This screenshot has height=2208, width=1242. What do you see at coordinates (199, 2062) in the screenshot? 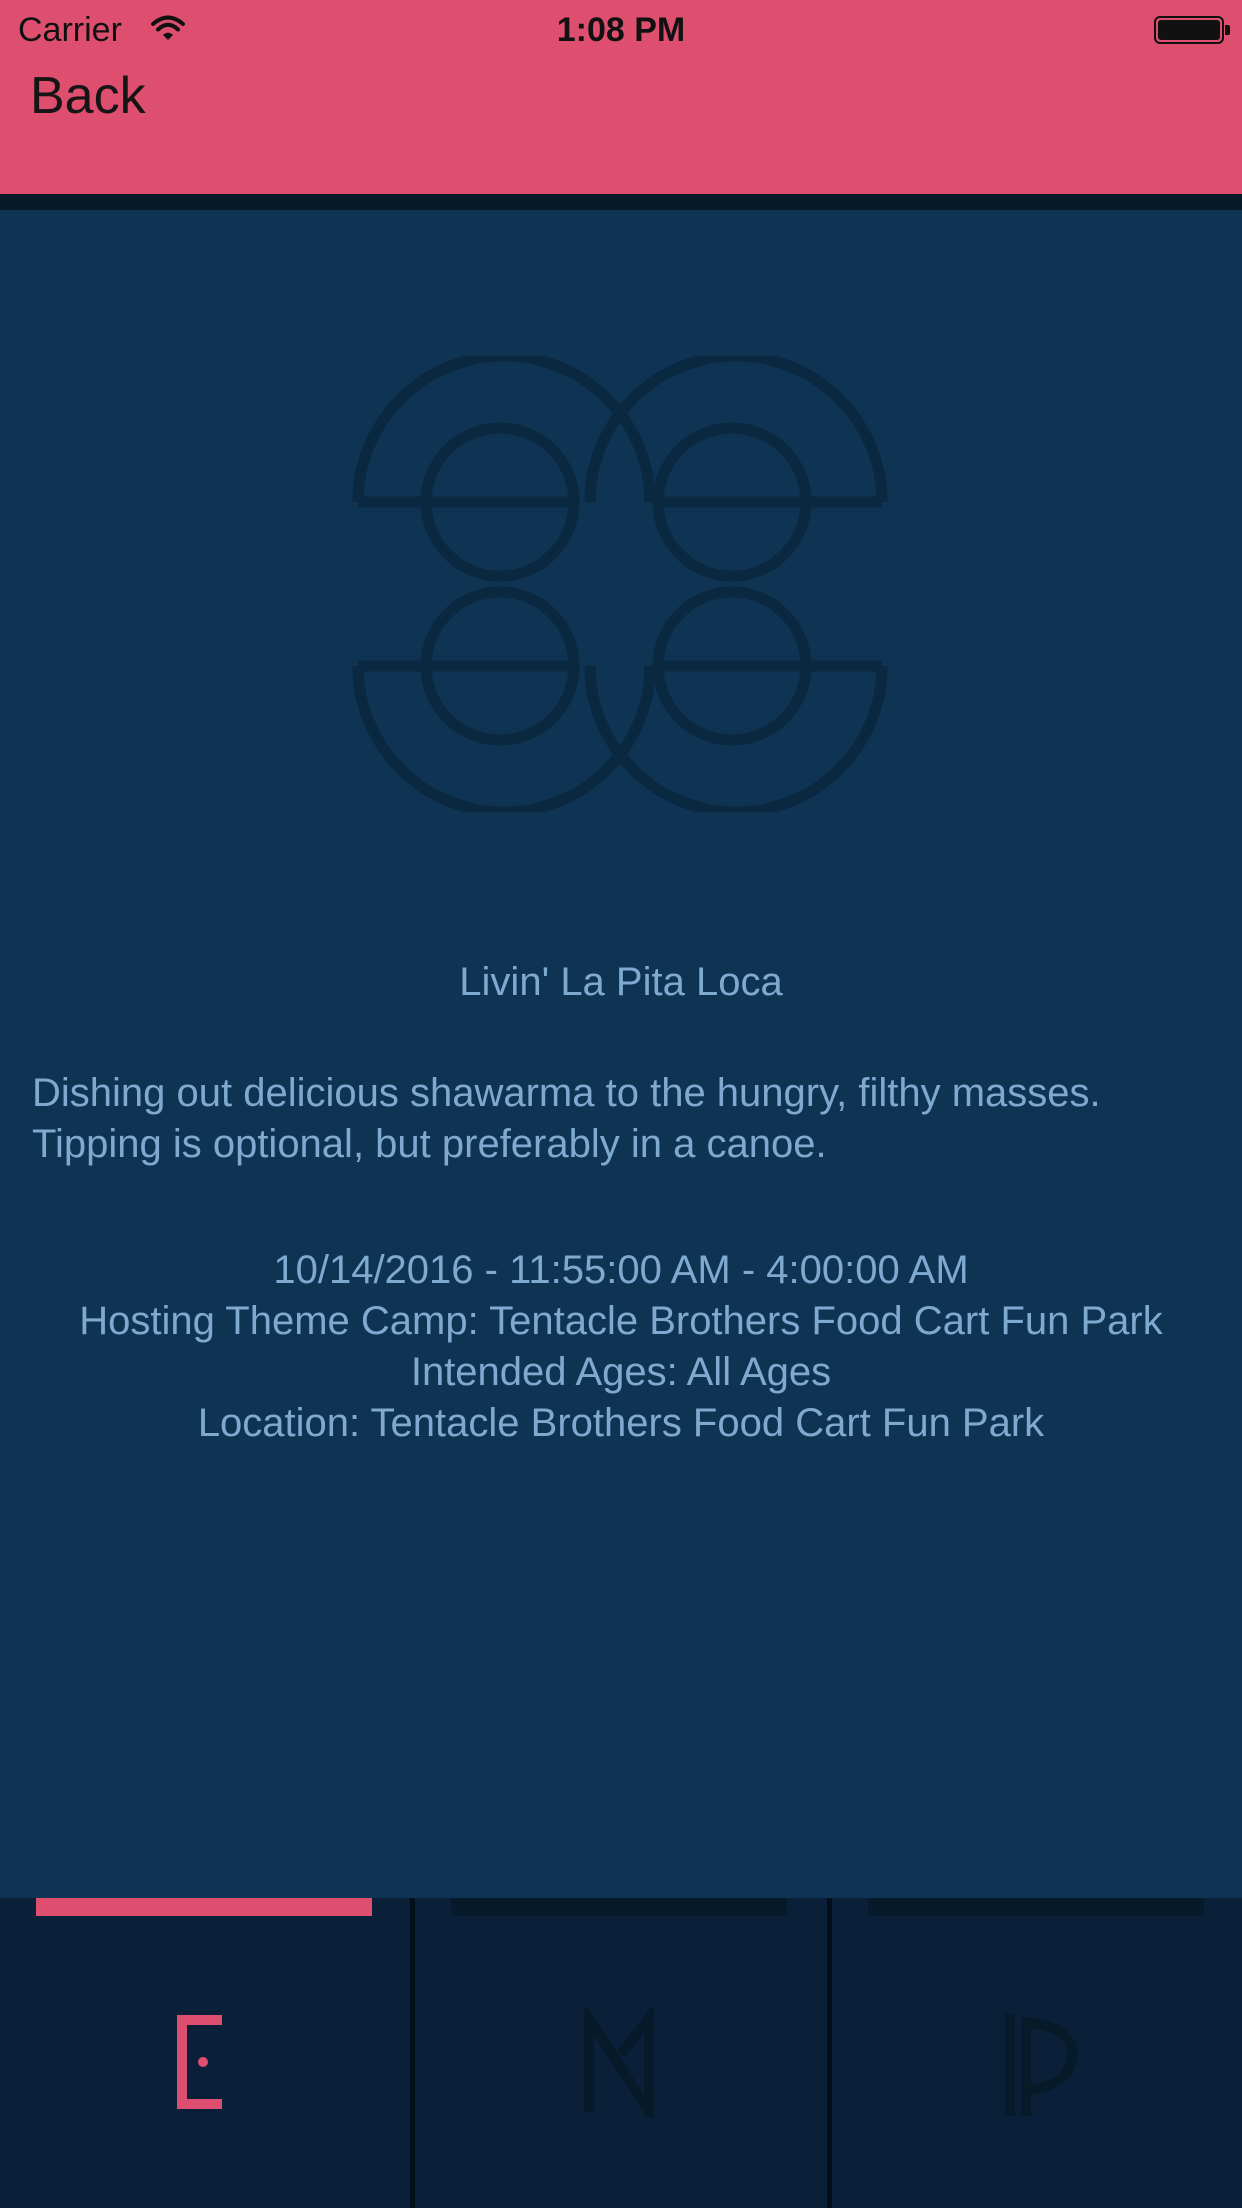
I see `events-rune-icon` at bounding box center [199, 2062].